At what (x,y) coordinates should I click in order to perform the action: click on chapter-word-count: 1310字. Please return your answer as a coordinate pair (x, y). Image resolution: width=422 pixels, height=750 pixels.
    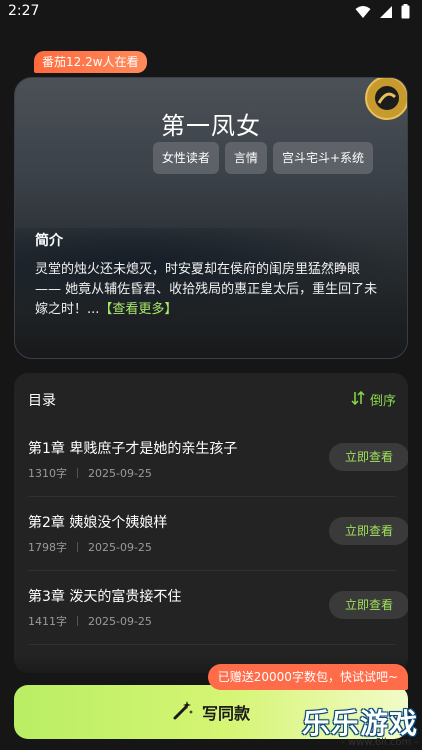
    Looking at the image, I should click on (47, 473).